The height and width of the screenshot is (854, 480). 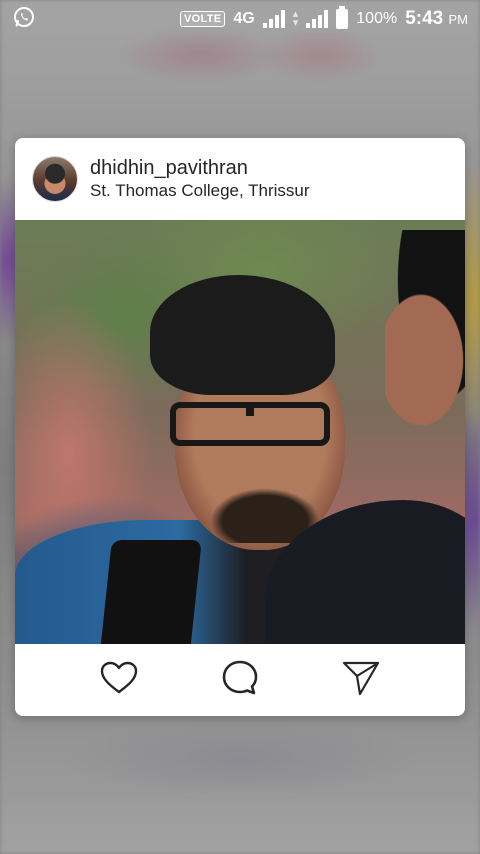 I want to click on battery-percent: 100%, so click(x=377, y=18).